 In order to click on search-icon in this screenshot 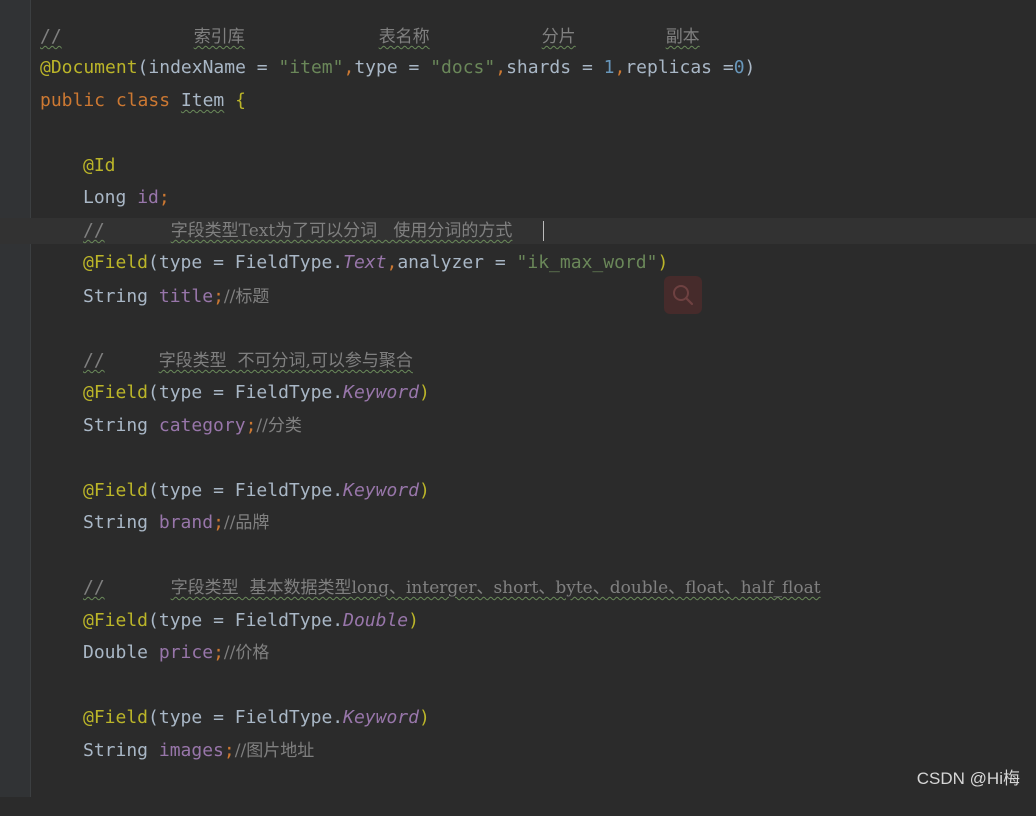, I will do `click(683, 295)`.